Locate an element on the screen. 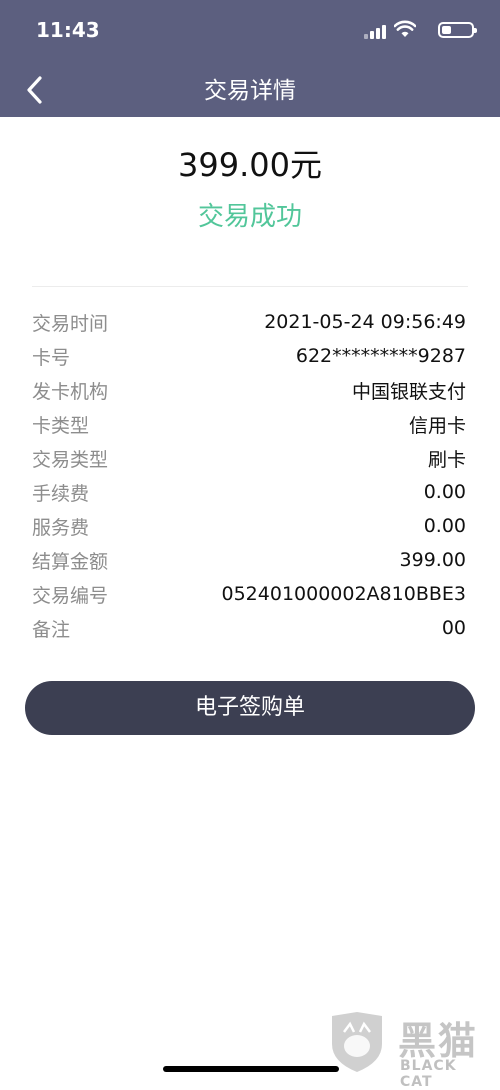  status-icons is located at coordinates (415, 31).